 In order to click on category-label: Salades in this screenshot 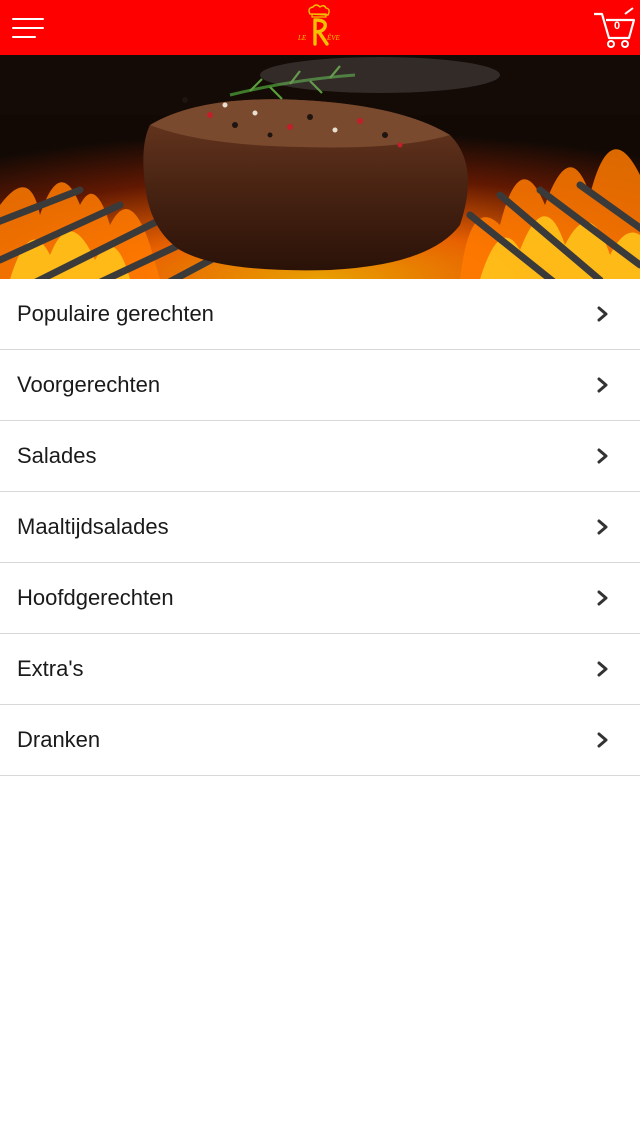, I will do `click(57, 455)`.